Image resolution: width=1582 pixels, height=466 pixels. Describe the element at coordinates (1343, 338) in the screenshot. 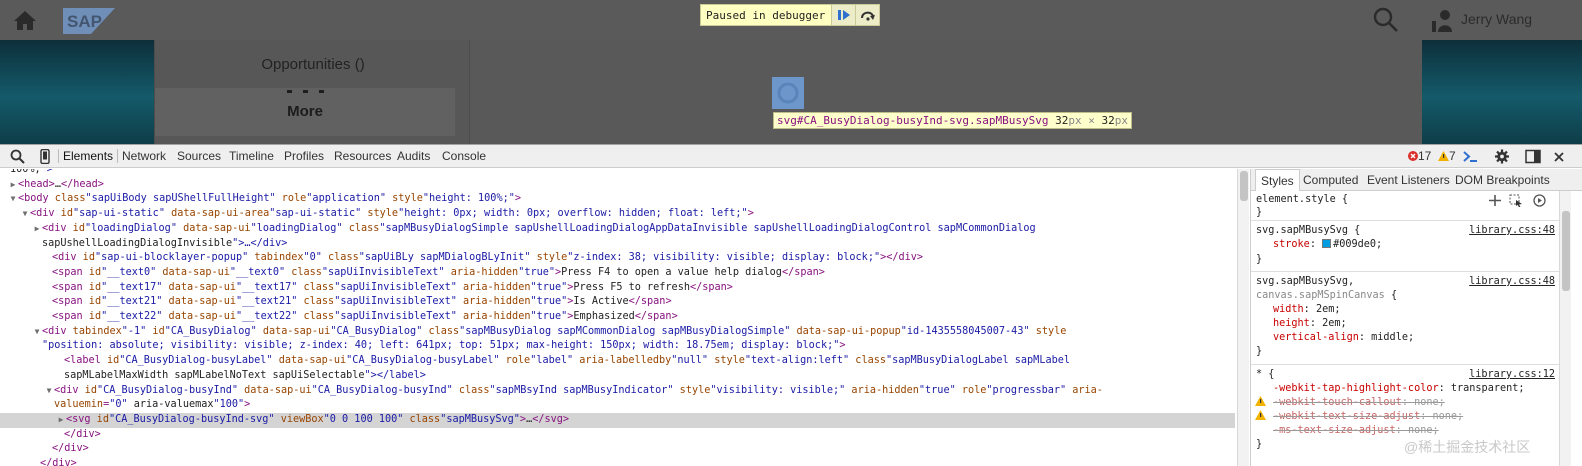

I see `style-property: vertical-align: middle;` at that location.